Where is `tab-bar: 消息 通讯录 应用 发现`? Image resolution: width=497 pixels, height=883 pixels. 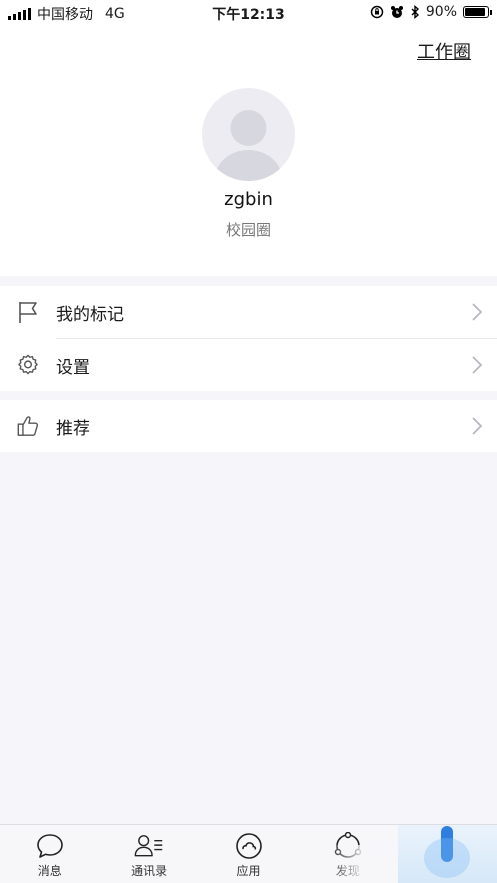 tab-bar: 消息 通讯录 应用 发现 is located at coordinates (248, 853).